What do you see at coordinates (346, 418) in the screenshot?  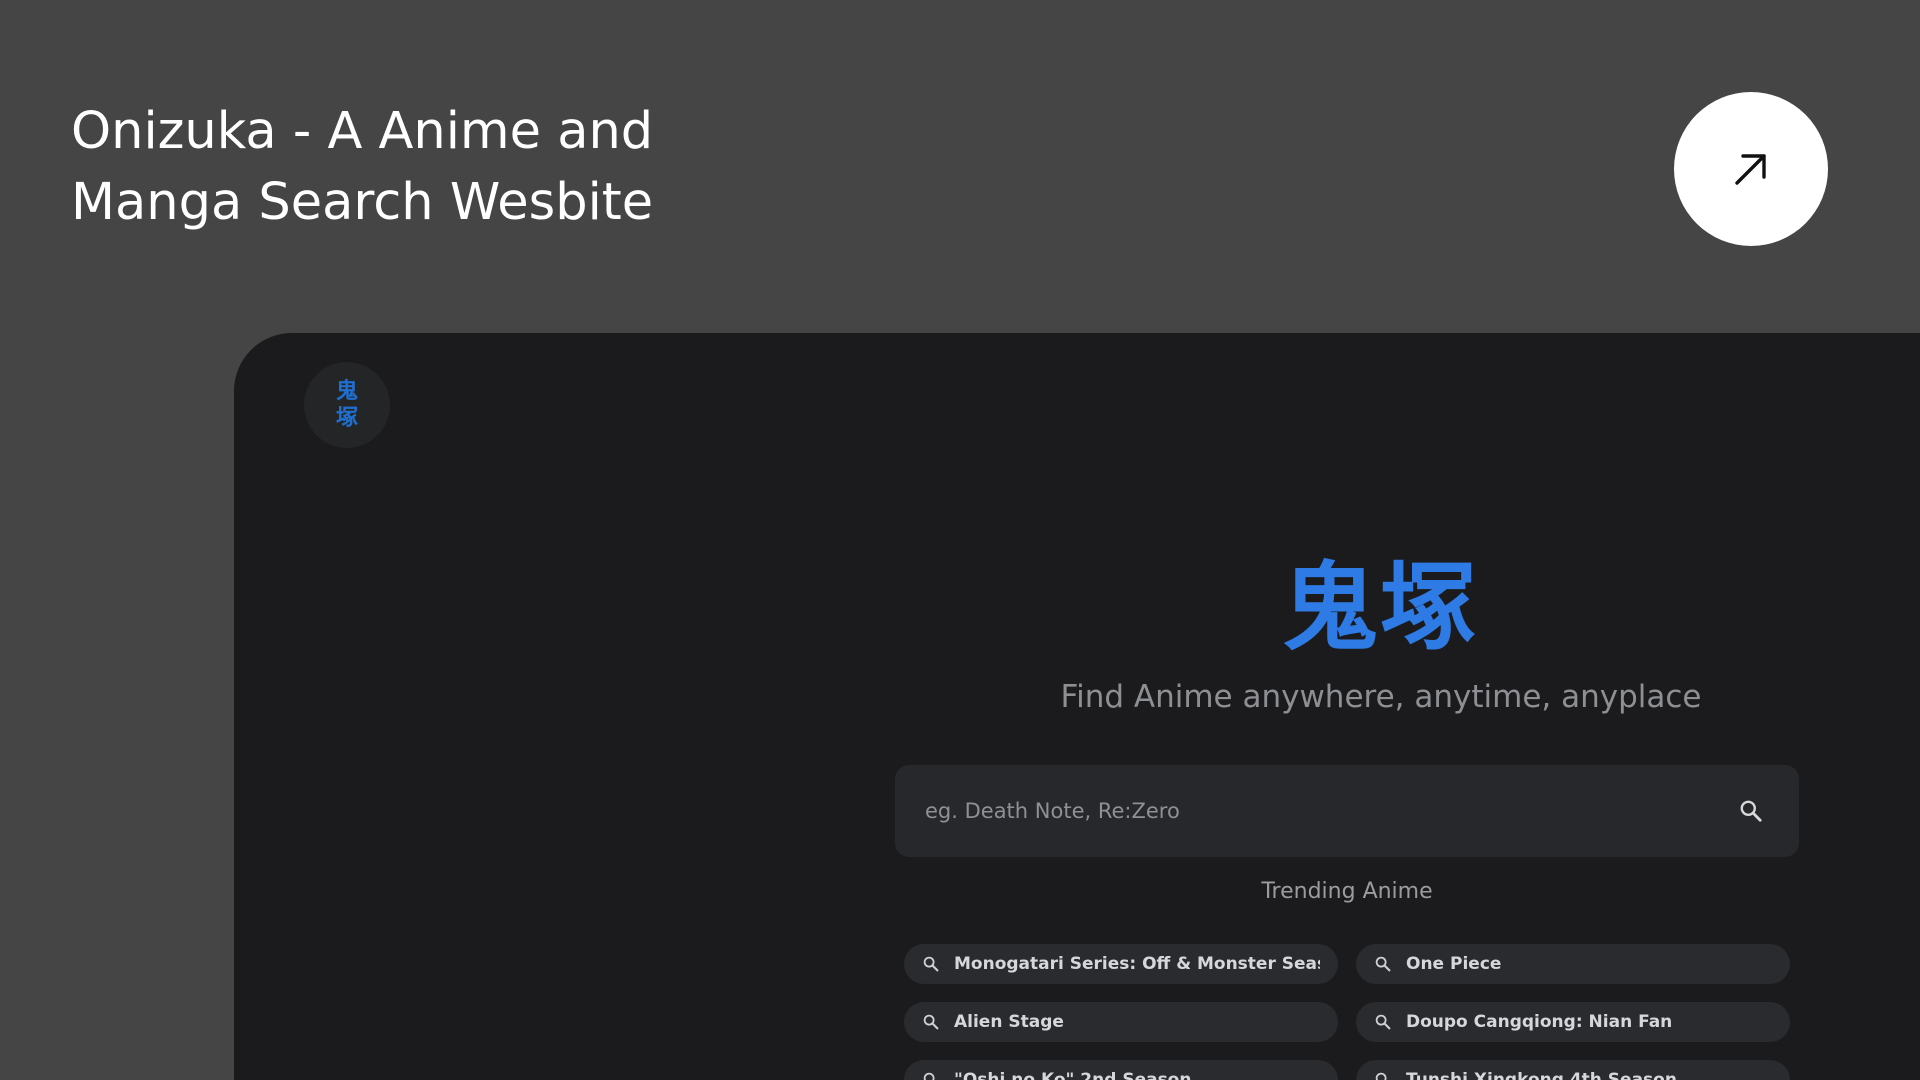 I see `logo-char-2: 塚` at bounding box center [346, 418].